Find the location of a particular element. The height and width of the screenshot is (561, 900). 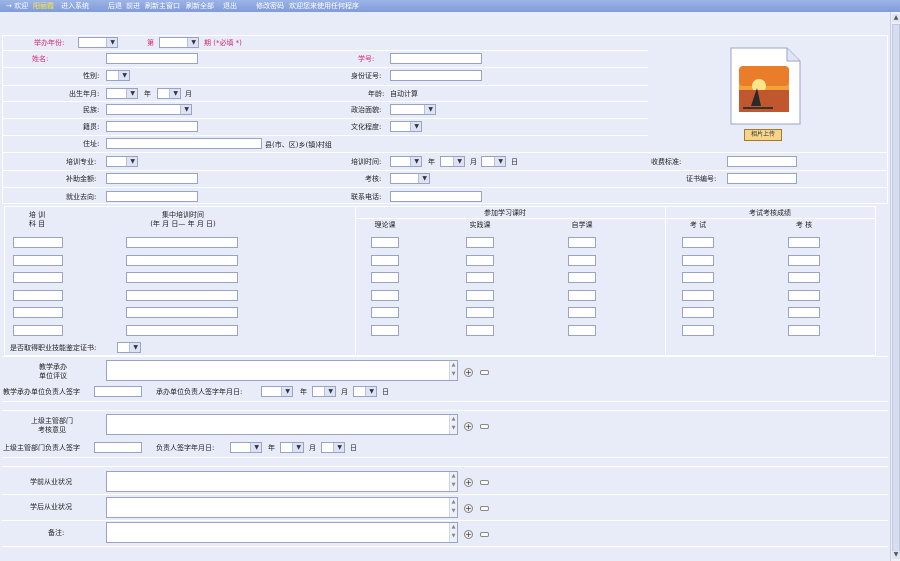

vertical-scrollbar: ▲ ▼ is located at coordinates (895, 286).